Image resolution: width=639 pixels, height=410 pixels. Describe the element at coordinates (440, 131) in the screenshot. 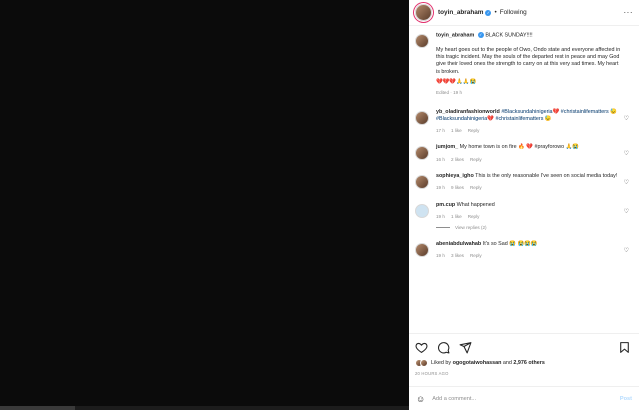

I see `comment-time: 17 h` at that location.